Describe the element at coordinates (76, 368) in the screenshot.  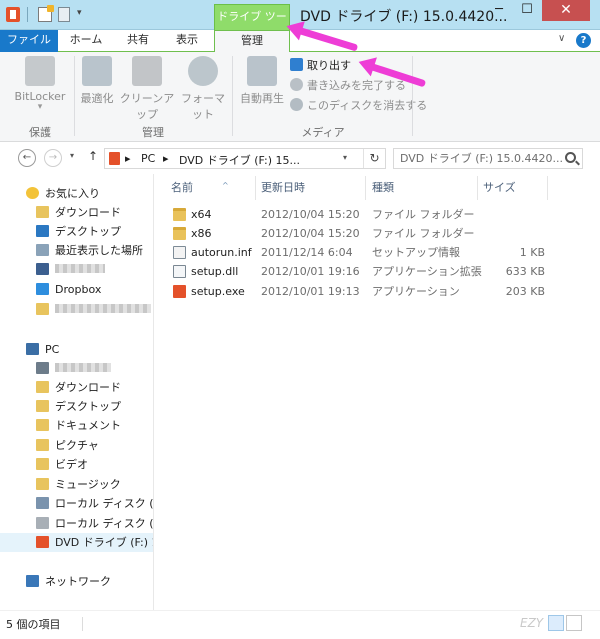
I see `nav-item-pc-redacted` at that location.